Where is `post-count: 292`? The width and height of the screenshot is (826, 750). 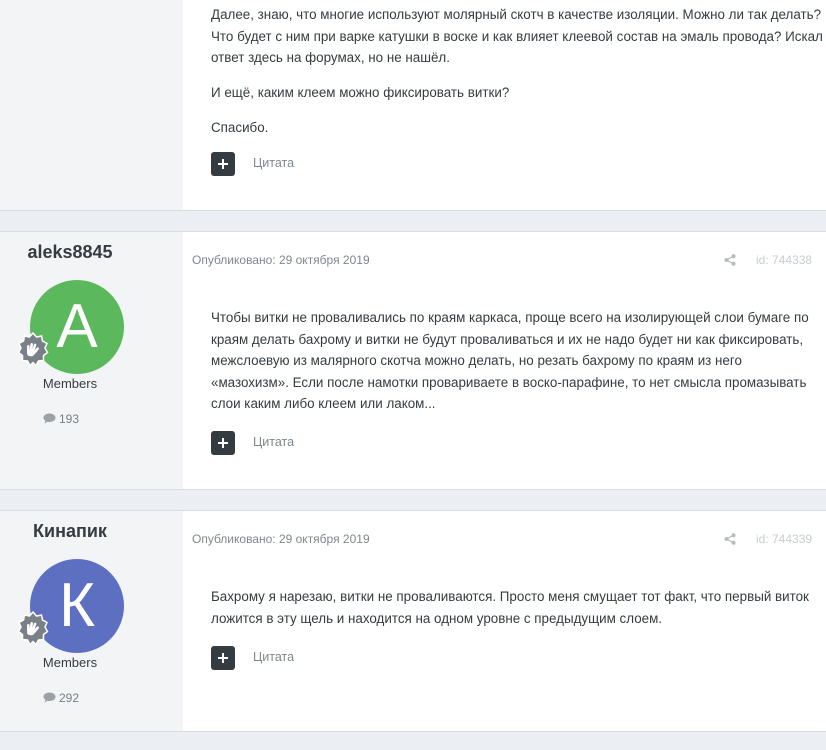
post-count: 292 is located at coordinates (61, 698).